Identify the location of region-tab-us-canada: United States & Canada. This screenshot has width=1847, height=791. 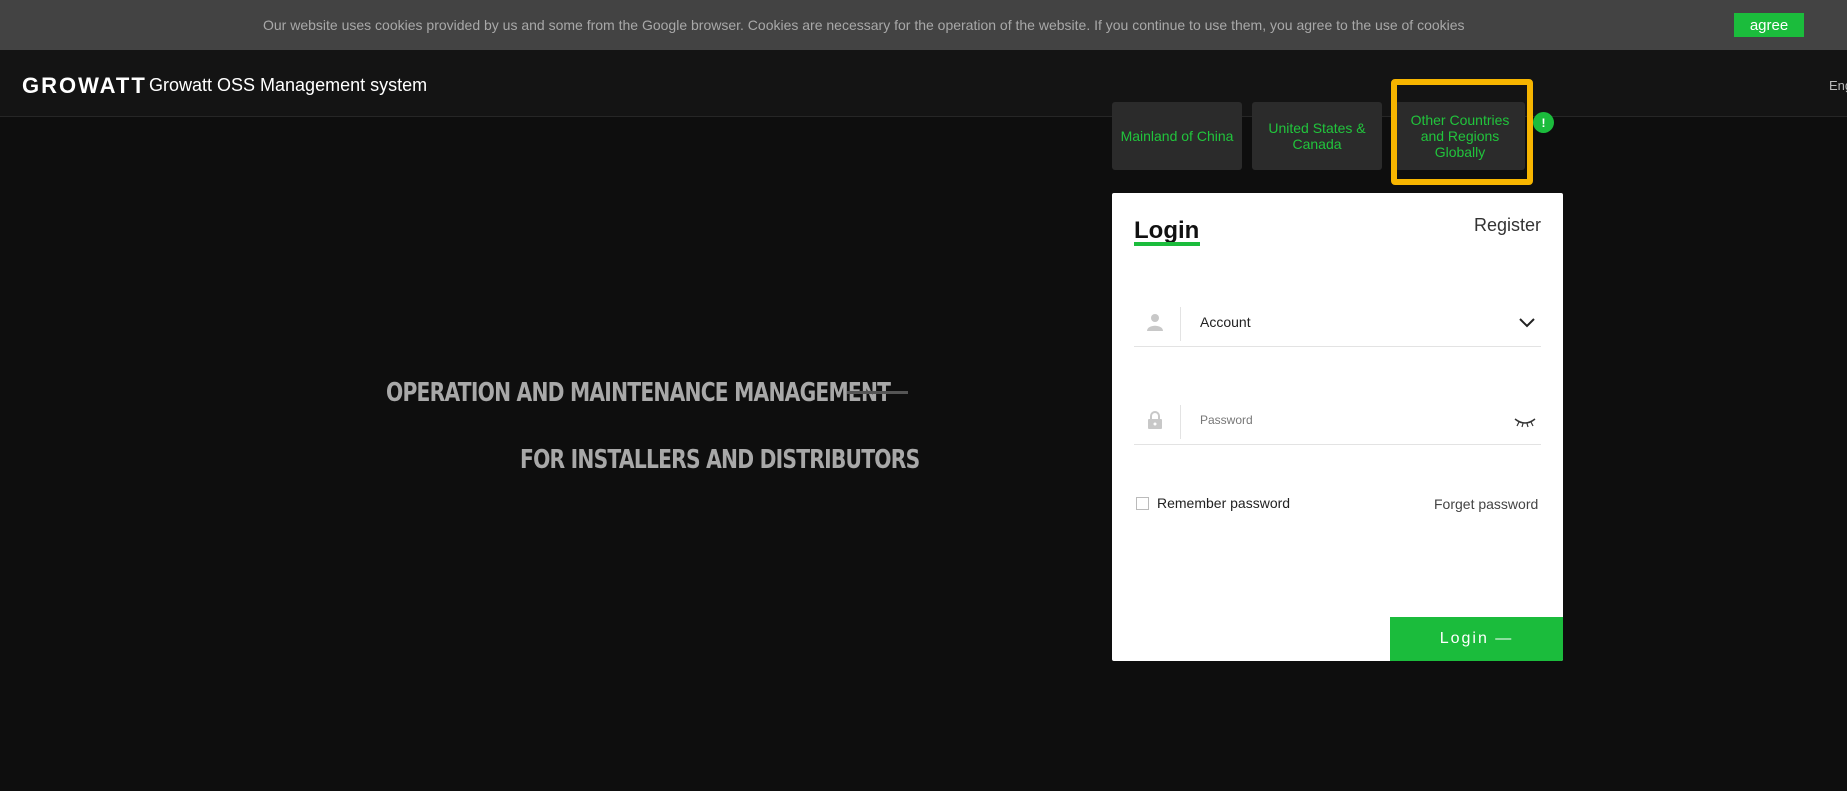
(1317, 136).